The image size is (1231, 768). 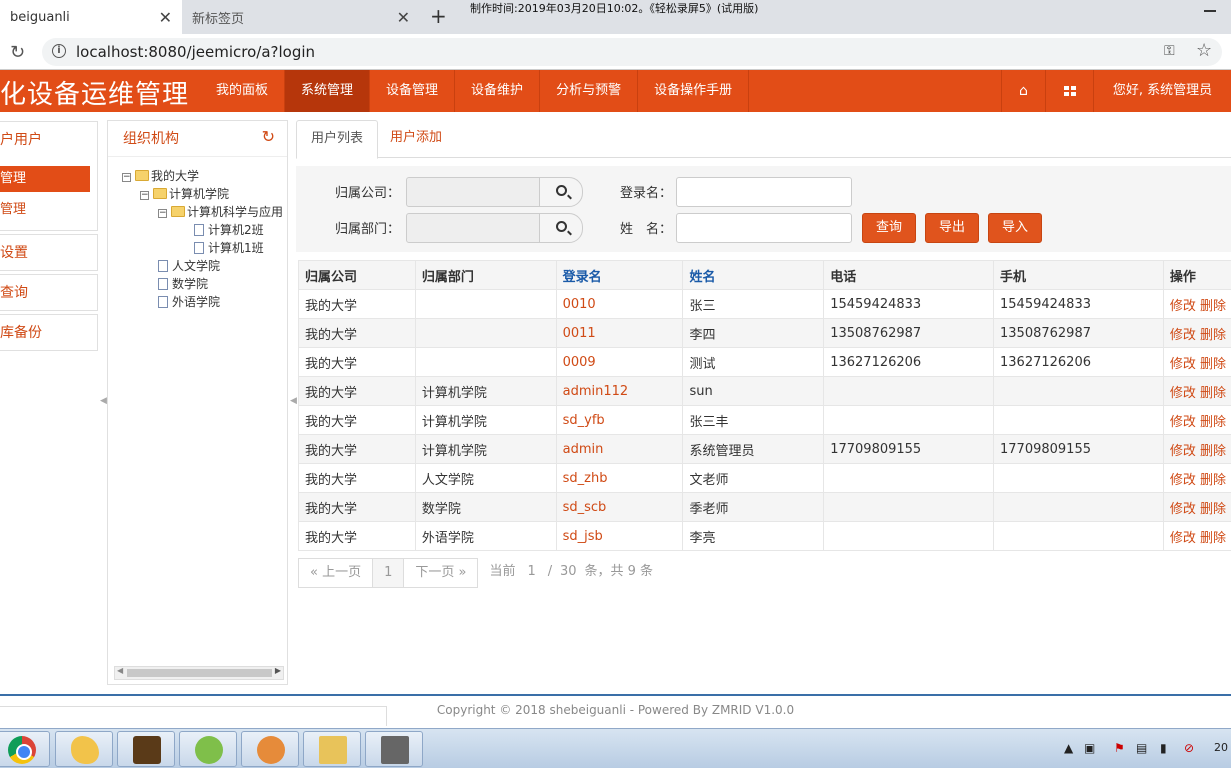 What do you see at coordinates (619, 391) in the screenshot?
I see `cell-login: admin112` at bounding box center [619, 391].